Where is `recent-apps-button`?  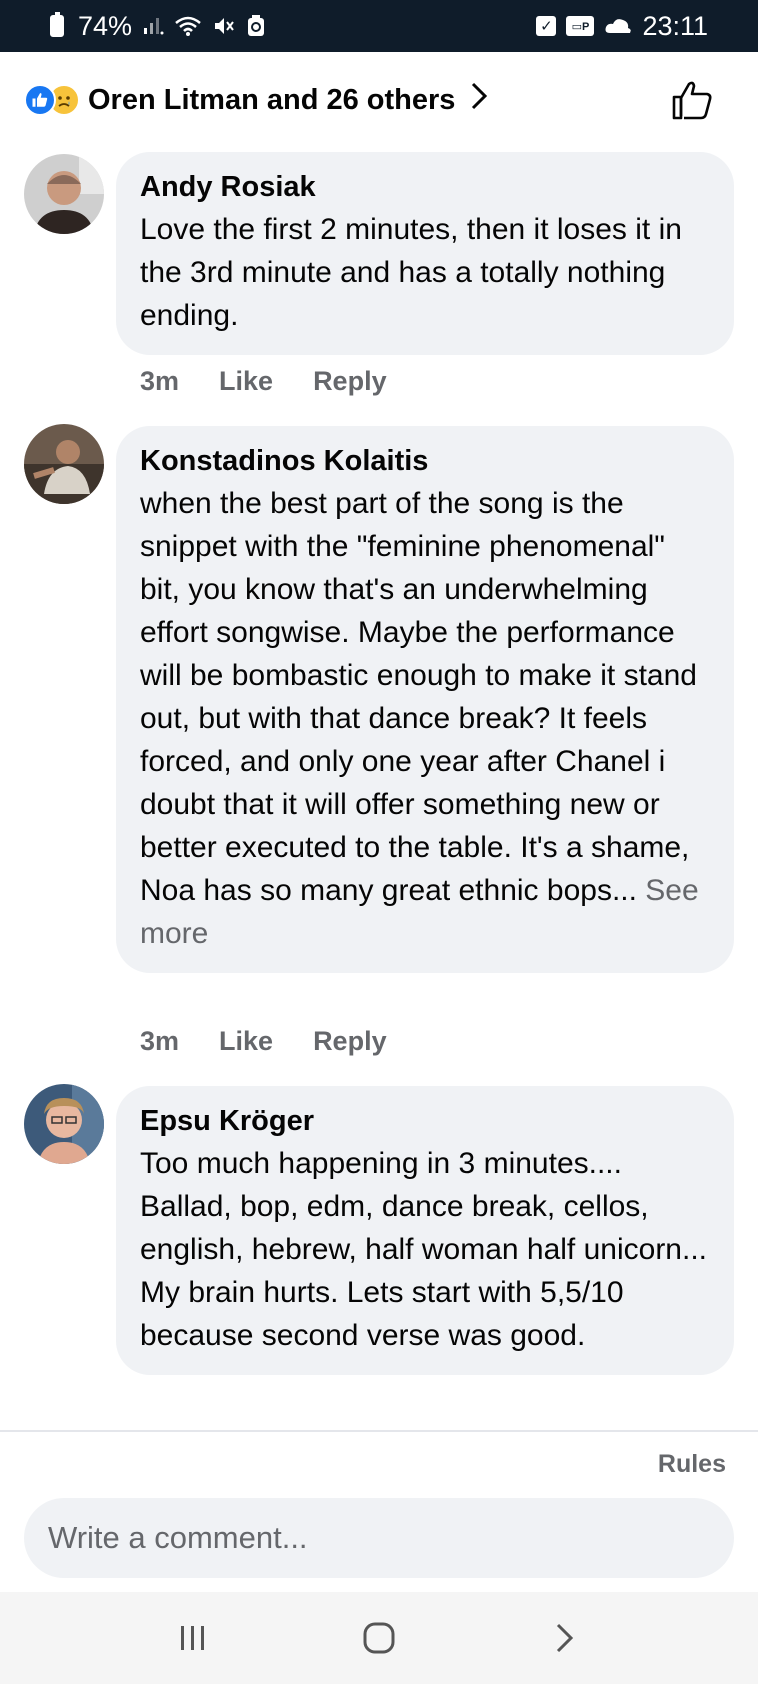
recent-apps-button is located at coordinates (193, 1638).